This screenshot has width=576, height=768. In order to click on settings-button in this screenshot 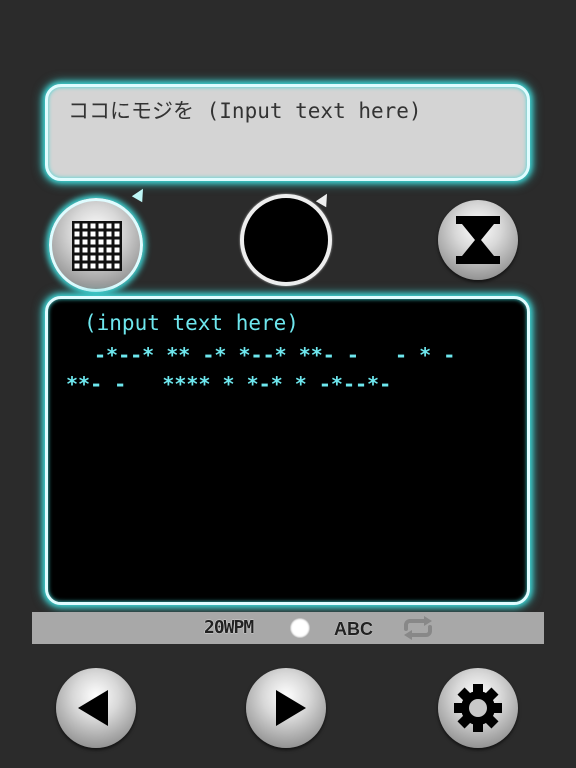, I will do `click(478, 708)`.